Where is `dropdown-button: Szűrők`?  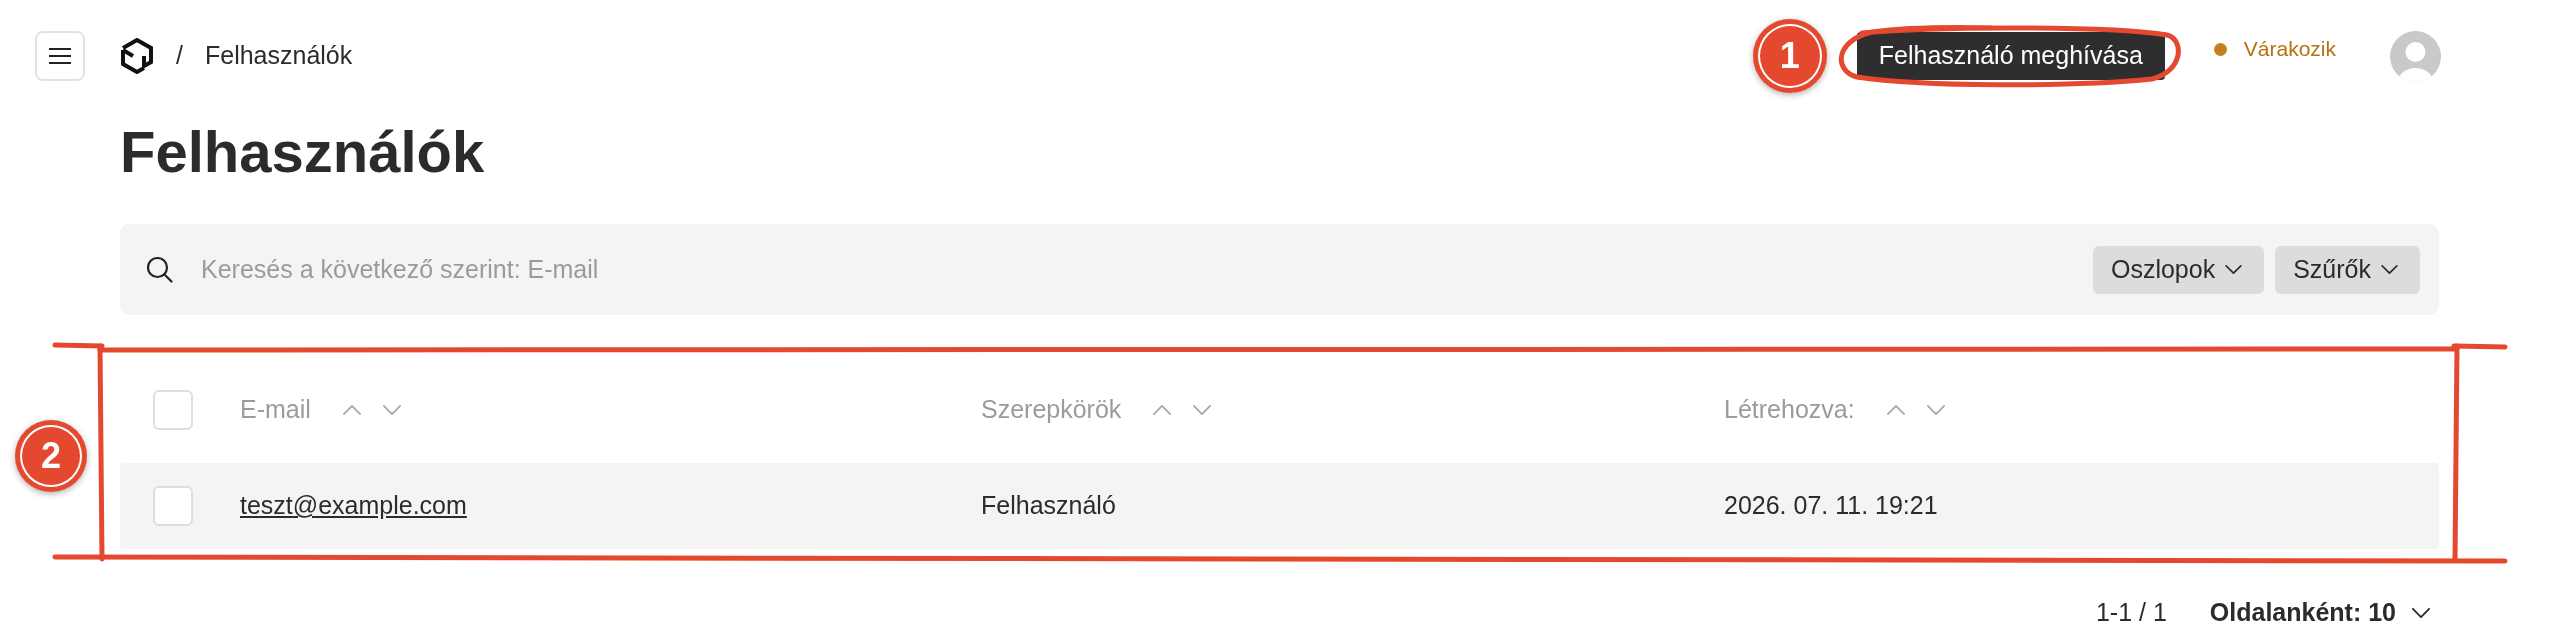
dropdown-button: Szűrők is located at coordinates (2347, 269).